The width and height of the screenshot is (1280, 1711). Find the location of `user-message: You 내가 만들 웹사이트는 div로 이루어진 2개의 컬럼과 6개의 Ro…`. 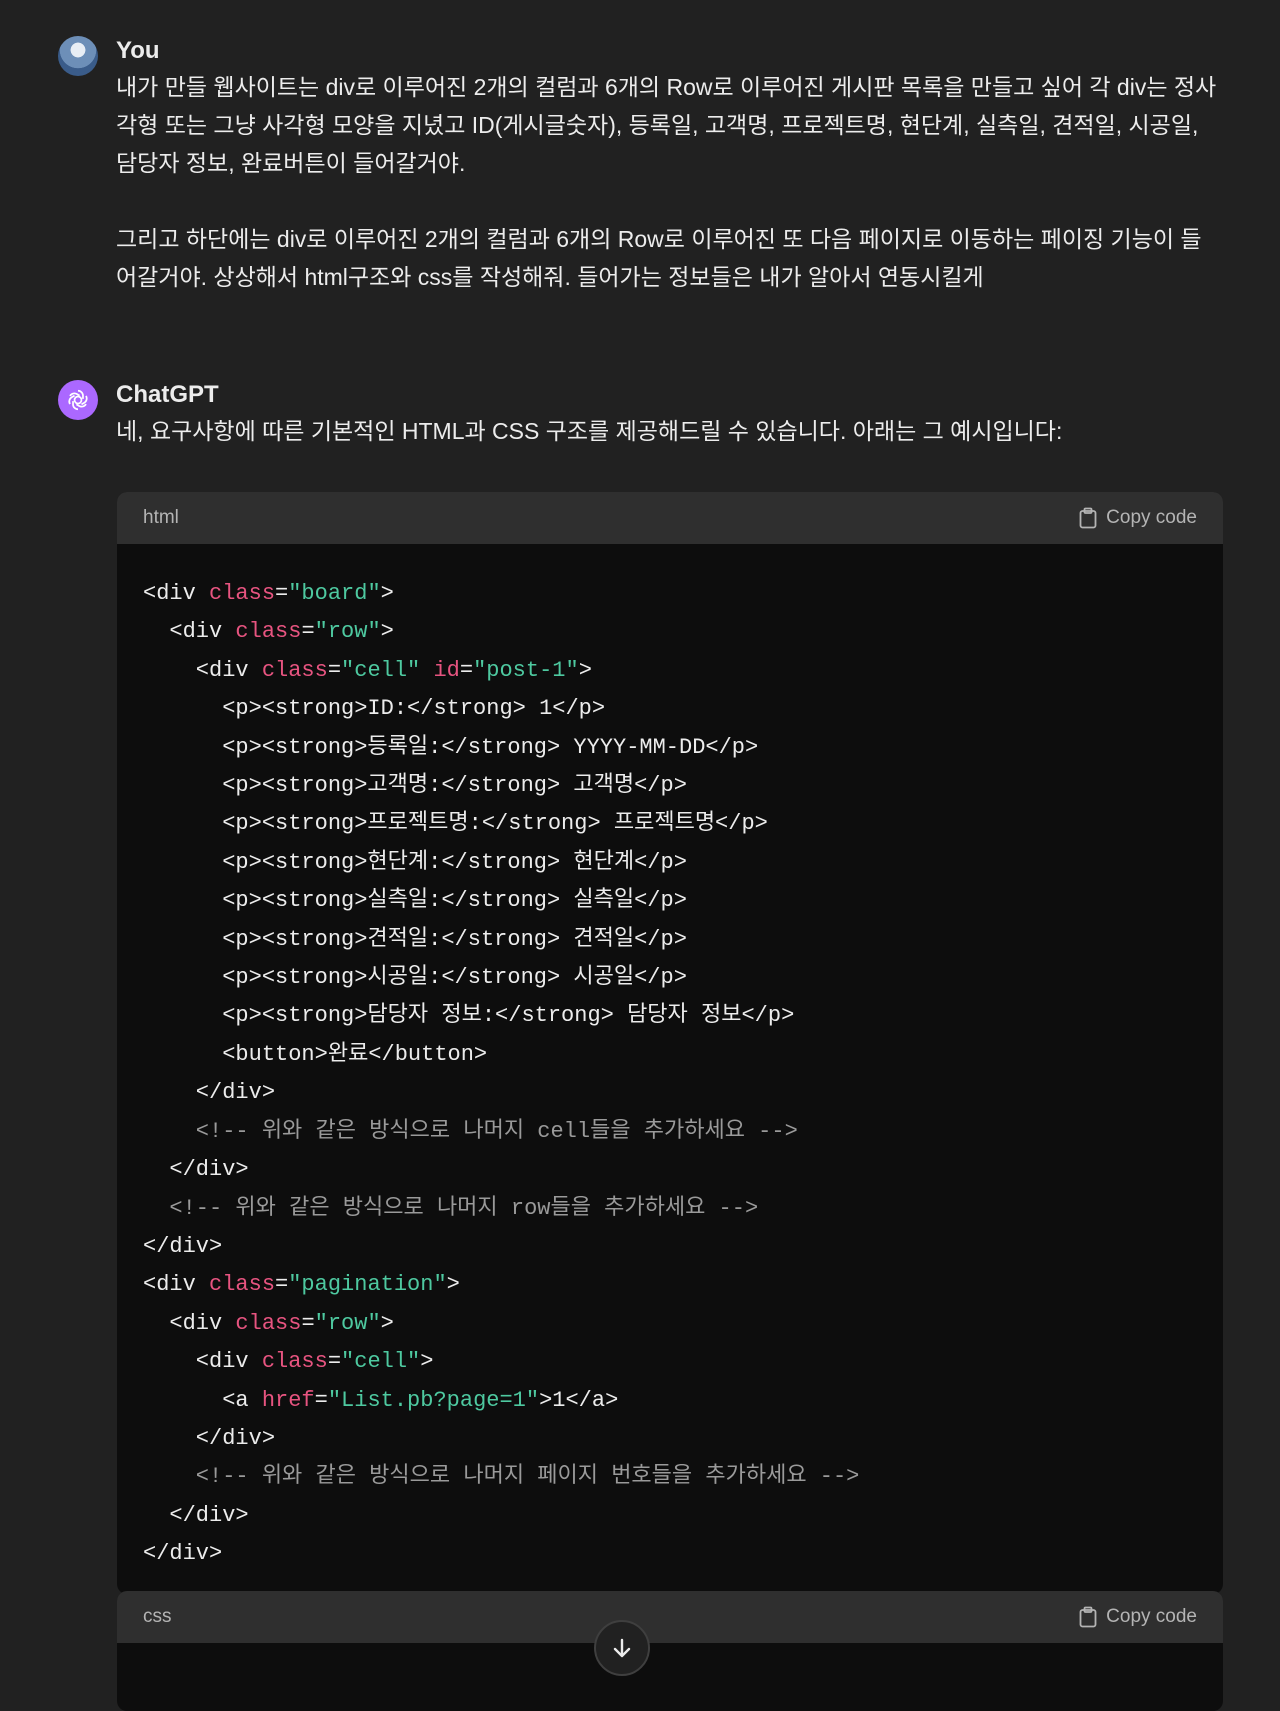

user-message: You 내가 만들 웹사이트는 div로 이루어진 2개의 컬럼과 6개의 Ro… is located at coordinates (640, 166).